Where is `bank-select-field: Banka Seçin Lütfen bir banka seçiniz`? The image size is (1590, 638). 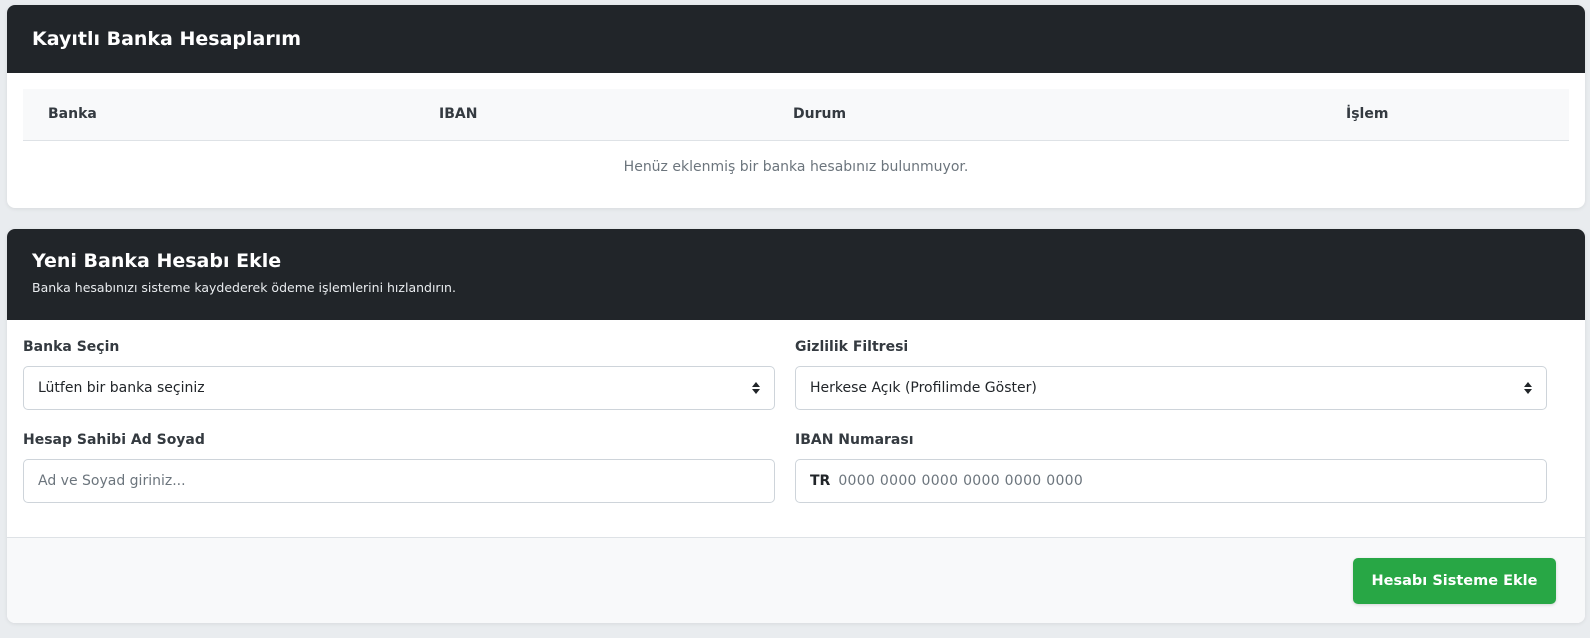 bank-select-field: Banka Seçin Lütfen bir banka seçiniz is located at coordinates (399, 374).